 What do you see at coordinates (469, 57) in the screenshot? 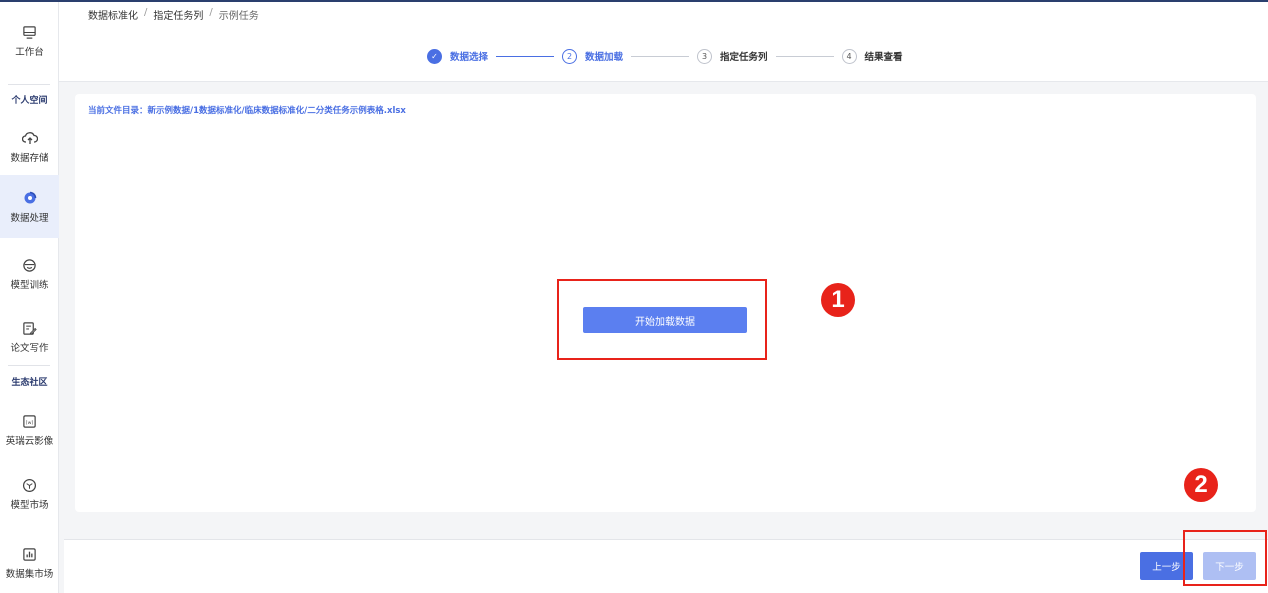
I see `step-label: 数据选择` at bounding box center [469, 57].